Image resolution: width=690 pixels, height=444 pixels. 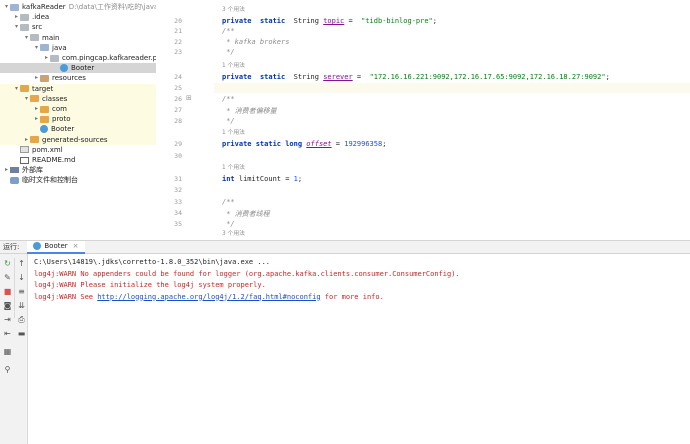 What do you see at coordinates (178, 52) in the screenshot?
I see `line-number: 23` at bounding box center [178, 52].